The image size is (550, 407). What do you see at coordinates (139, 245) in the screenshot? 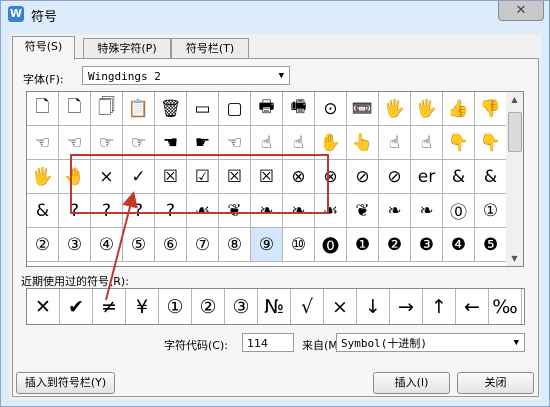
I see `symbol-cell: ⑤` at bounding box center [139, 245].